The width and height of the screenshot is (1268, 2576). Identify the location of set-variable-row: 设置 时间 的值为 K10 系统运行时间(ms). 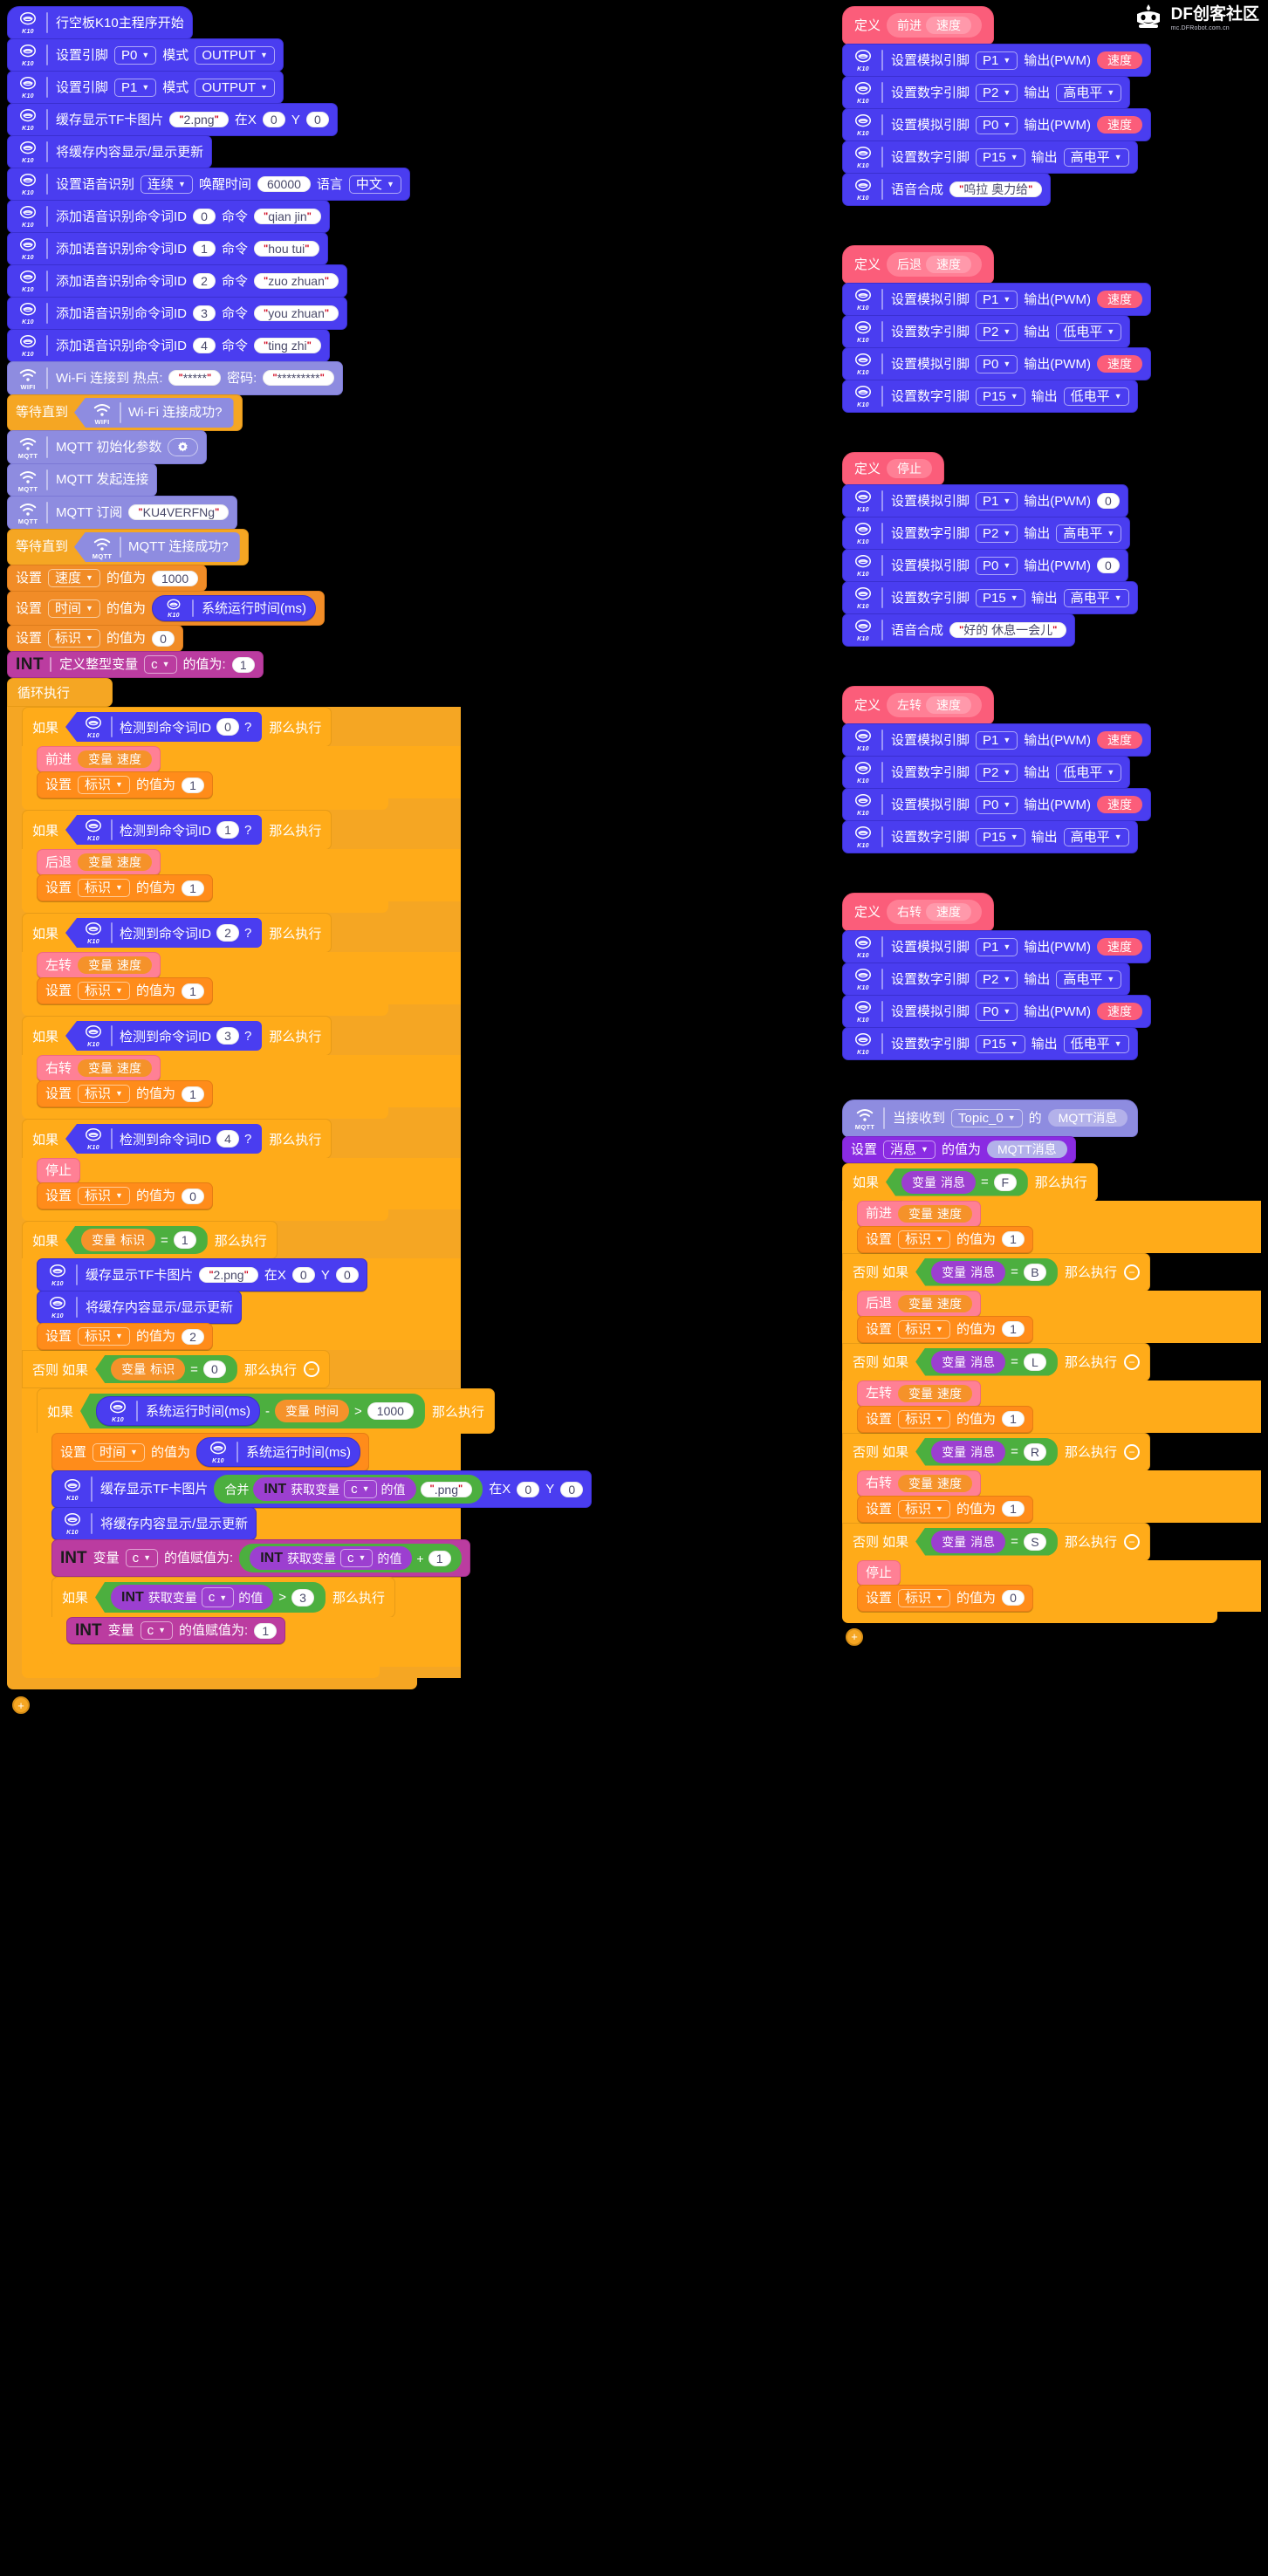
(234, 609).